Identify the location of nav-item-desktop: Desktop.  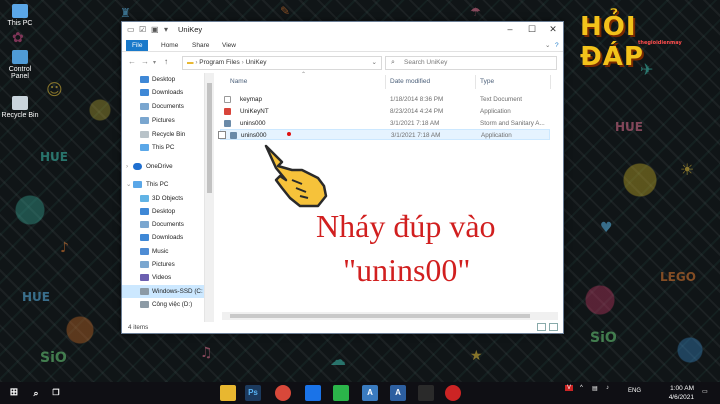
(163, 79).